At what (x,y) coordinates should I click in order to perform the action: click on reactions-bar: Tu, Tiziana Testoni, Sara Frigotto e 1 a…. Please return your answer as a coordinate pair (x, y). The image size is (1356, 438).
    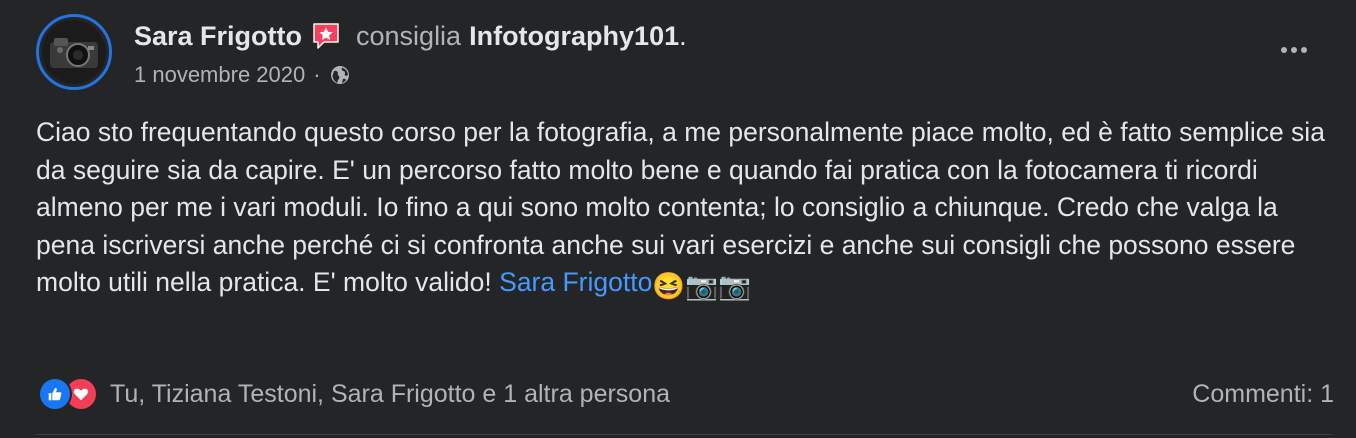
    Looking at the image, I should click on (686, 394).